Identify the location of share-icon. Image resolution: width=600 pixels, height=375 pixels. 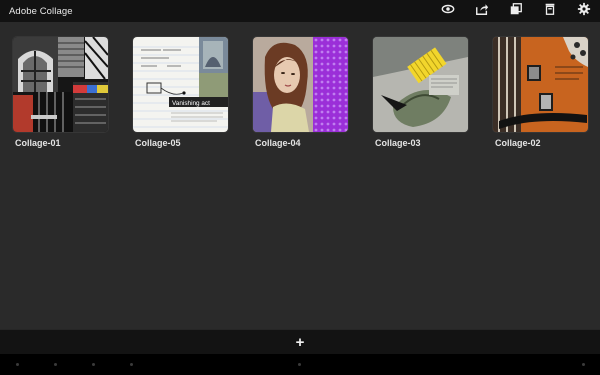
(482, 11).